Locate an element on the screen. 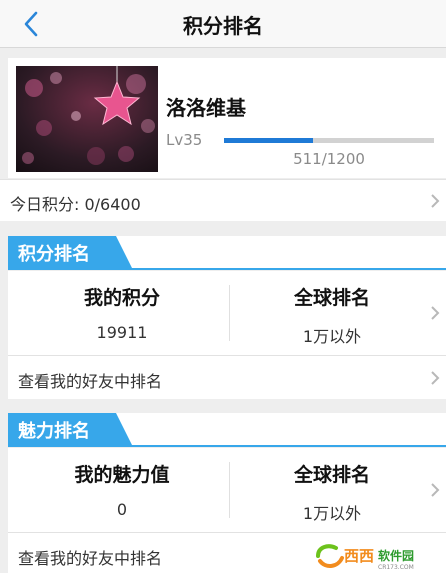 This screenshot has width=446, height=573. exp-progress-bar is located at coordinates (329, 140).